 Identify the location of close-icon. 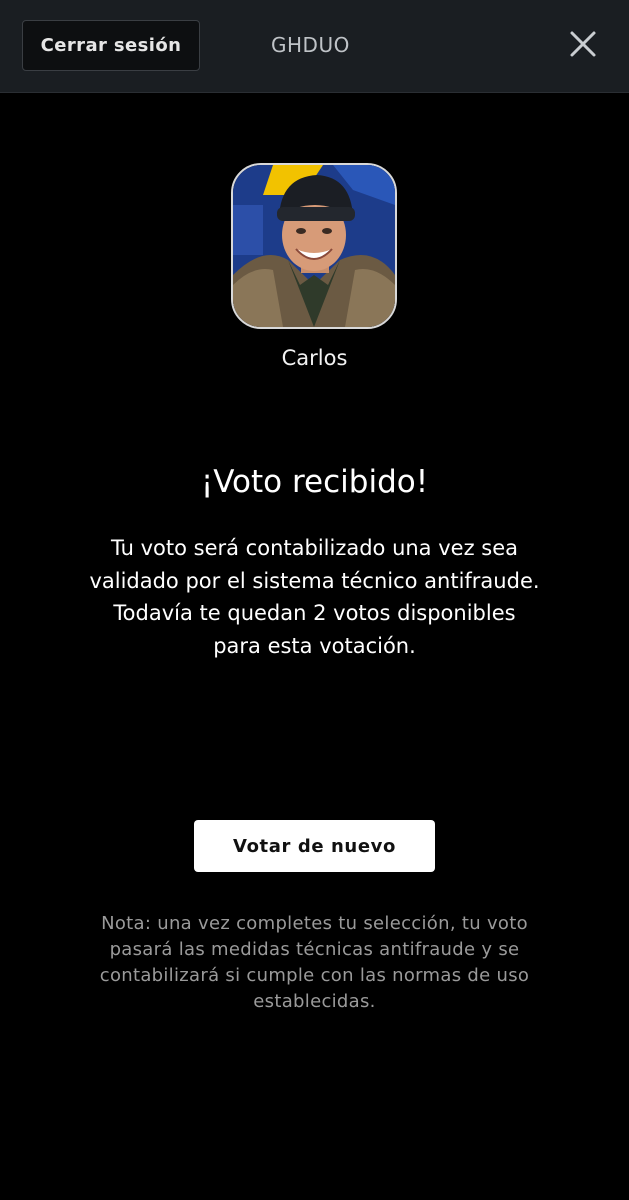
(583, 44).